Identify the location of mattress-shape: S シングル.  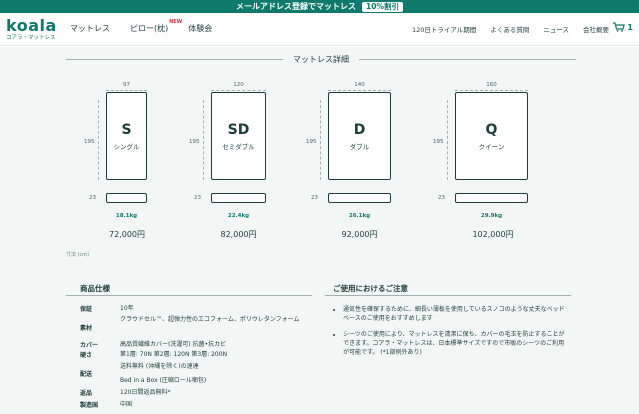
(126, 136).